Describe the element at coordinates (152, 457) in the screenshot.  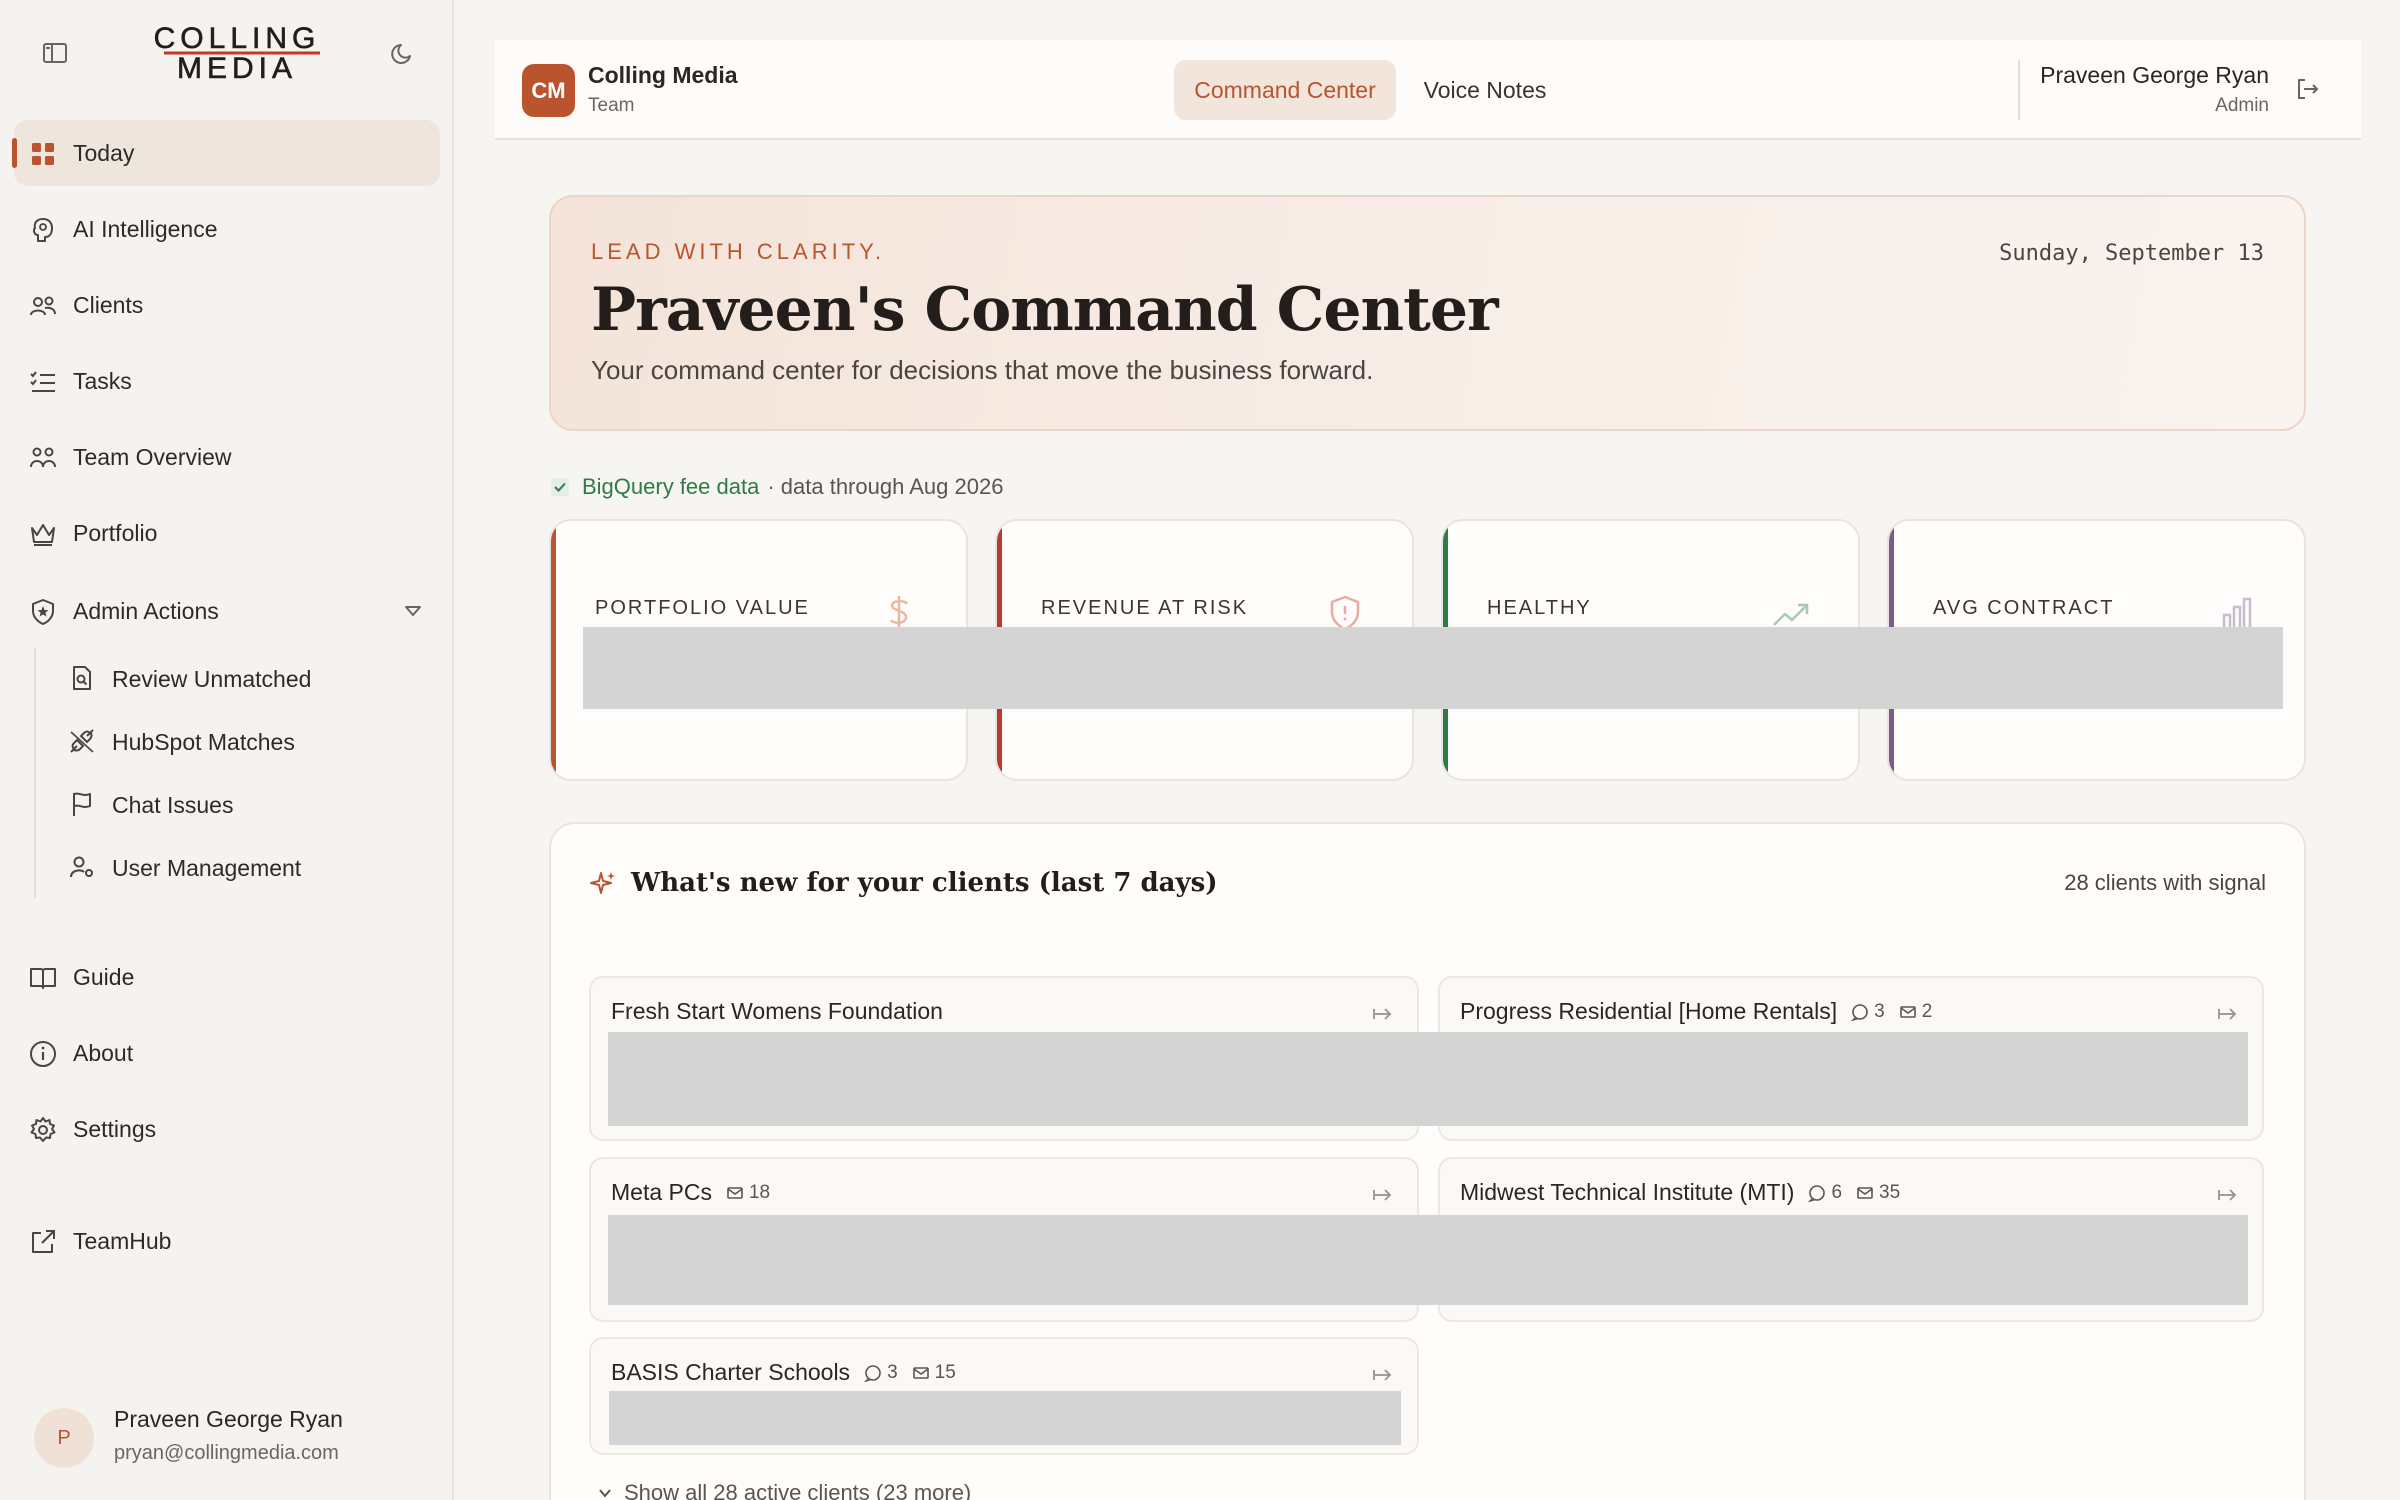
I see `sidebar-item-label: Team Overview` at that location.